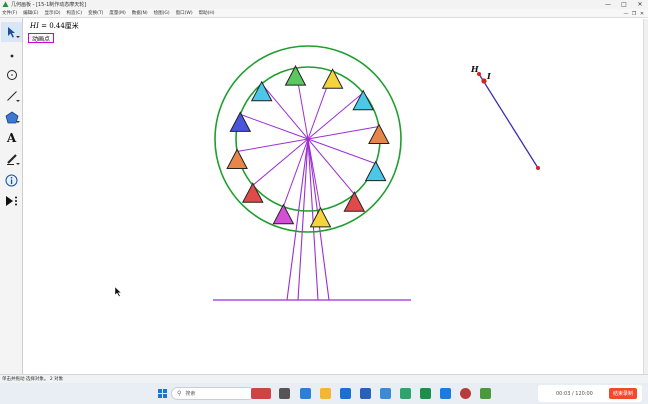  I want to click on menu-measure: 度量(M), so click(117, 13).